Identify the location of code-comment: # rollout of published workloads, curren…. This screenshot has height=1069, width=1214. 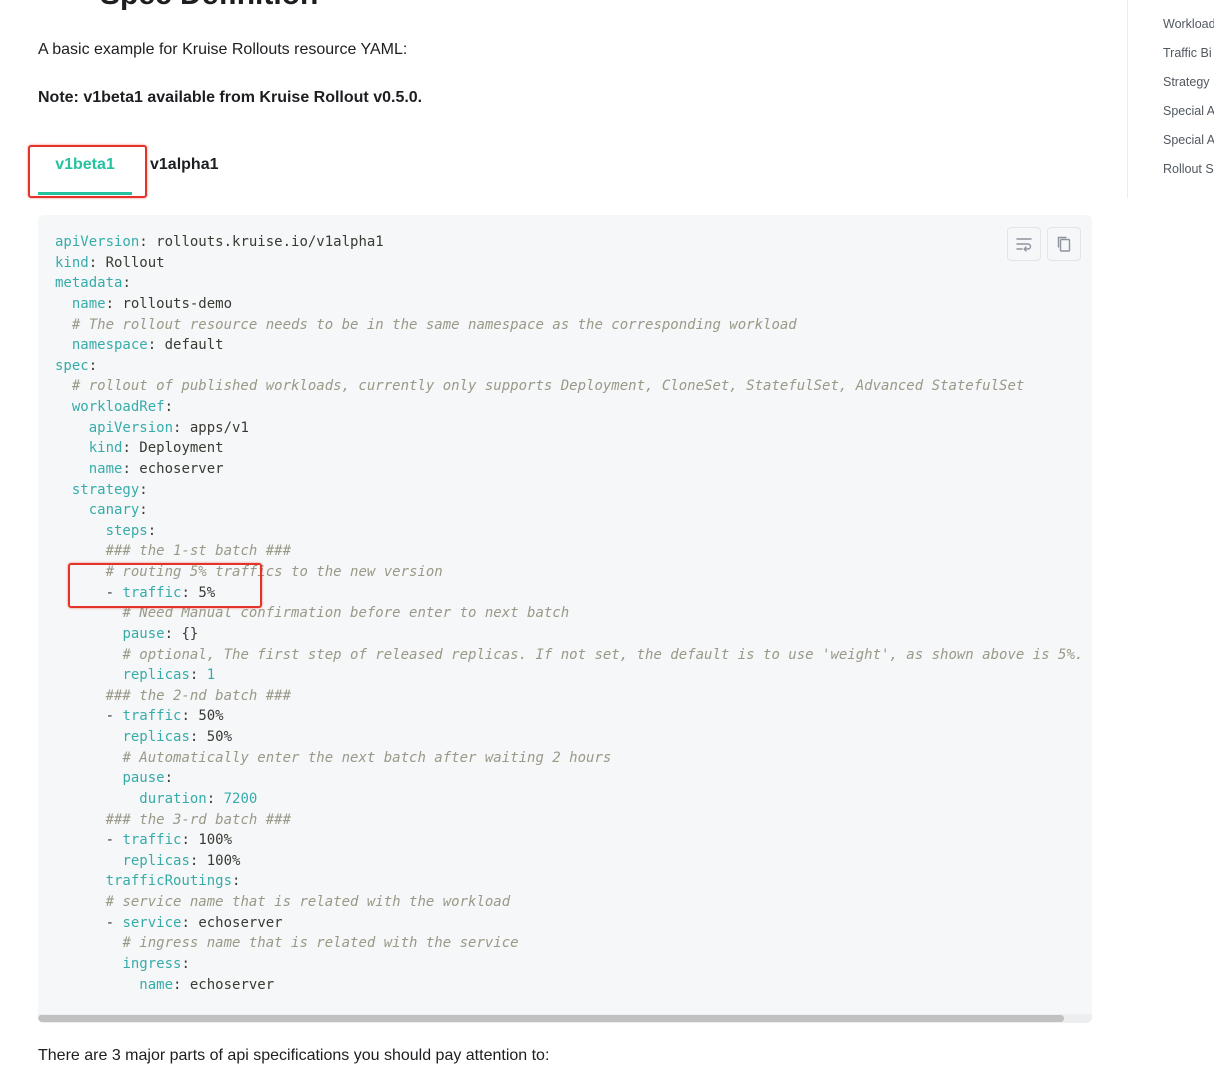
(548, 386).